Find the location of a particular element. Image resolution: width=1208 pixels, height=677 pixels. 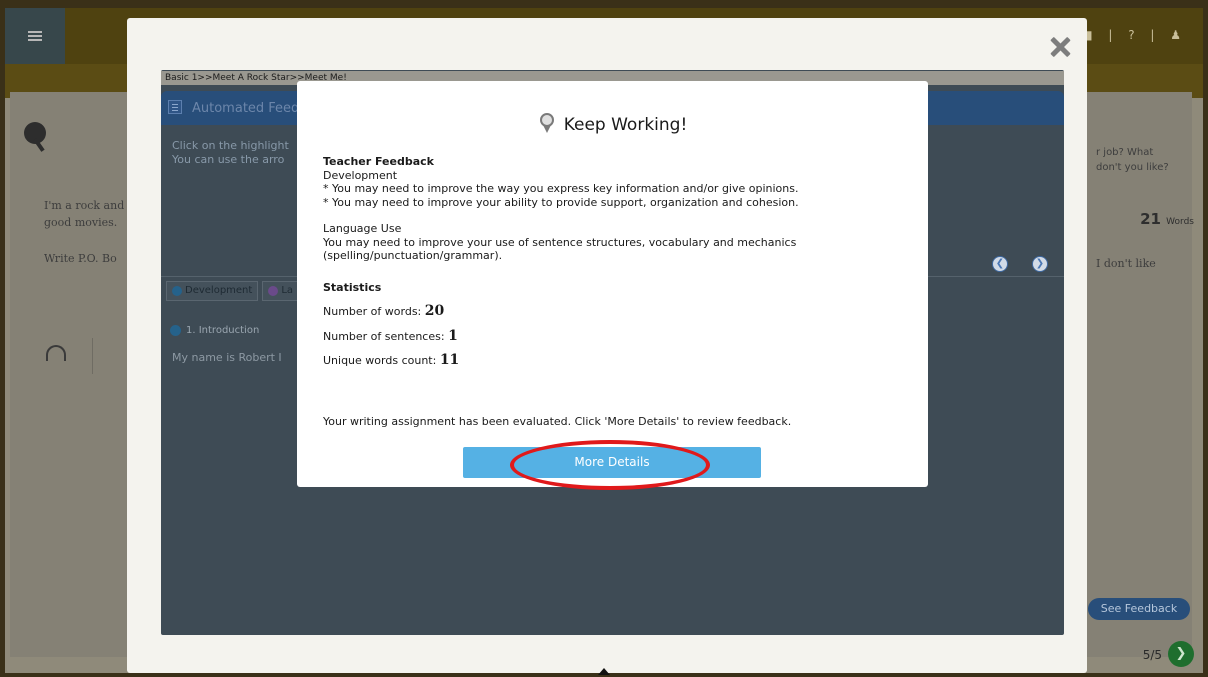

next-arrow-icon: ❯ is located at coordinates (1040, 264).